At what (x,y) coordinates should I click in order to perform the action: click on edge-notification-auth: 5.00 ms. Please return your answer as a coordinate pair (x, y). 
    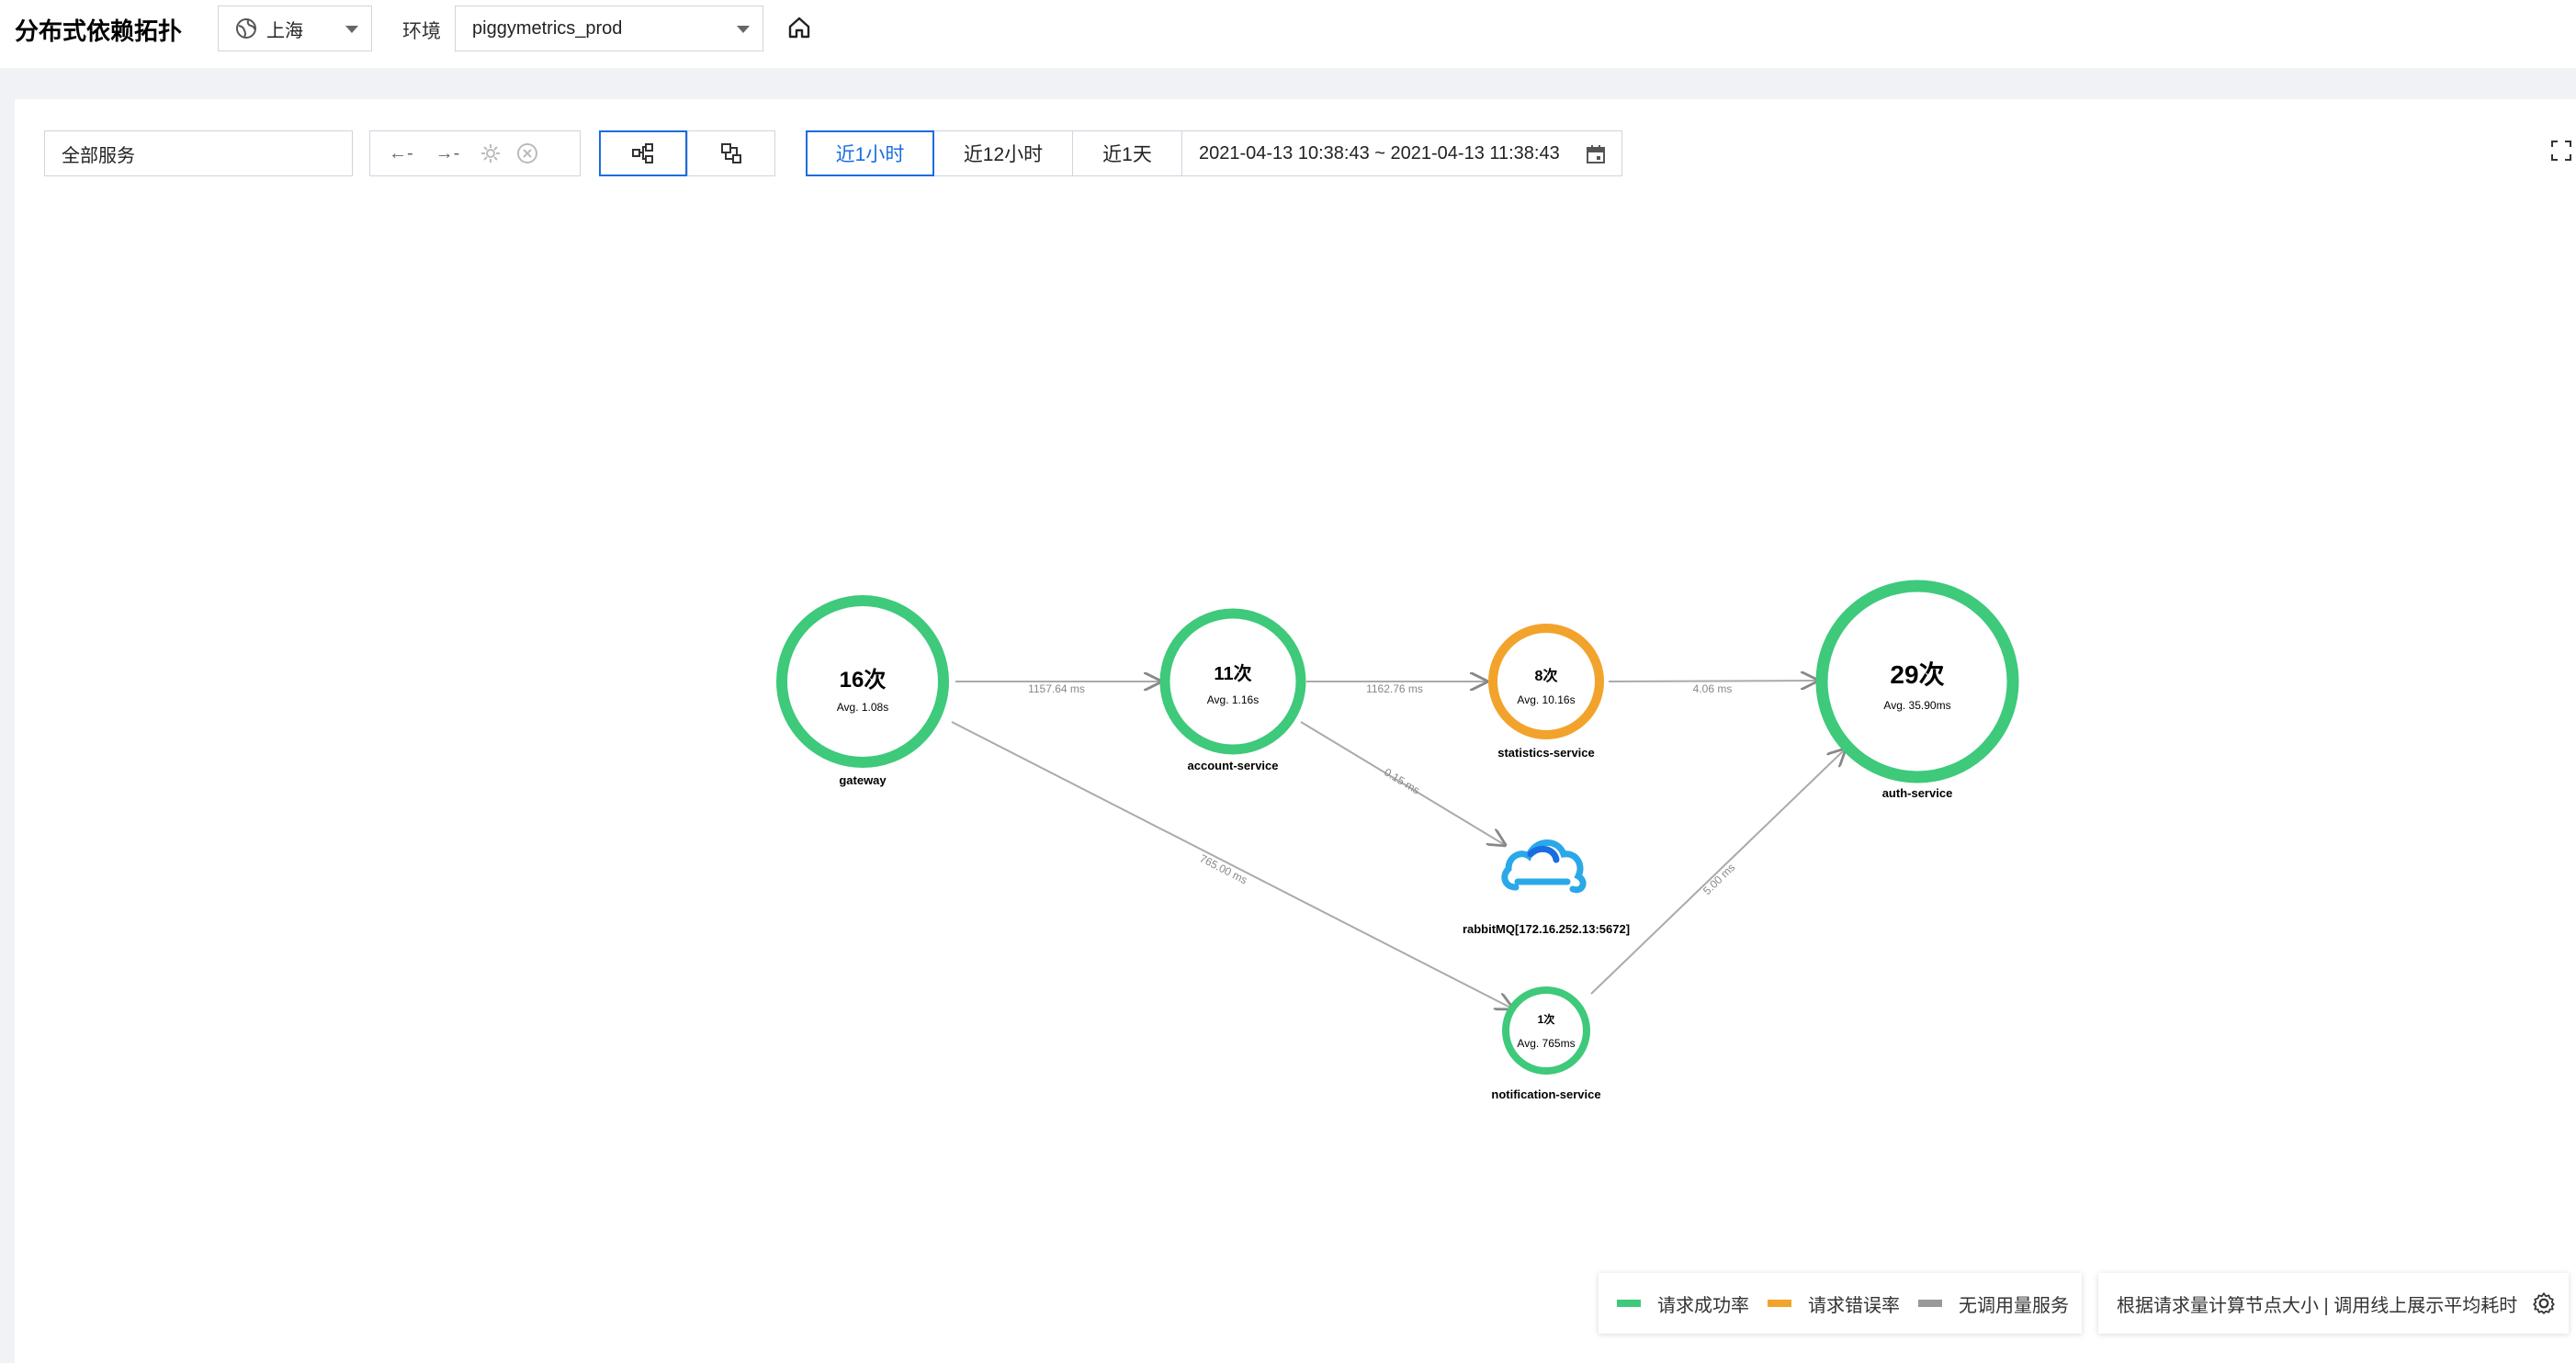
    Looking at the image, I should click on (1717, 872).